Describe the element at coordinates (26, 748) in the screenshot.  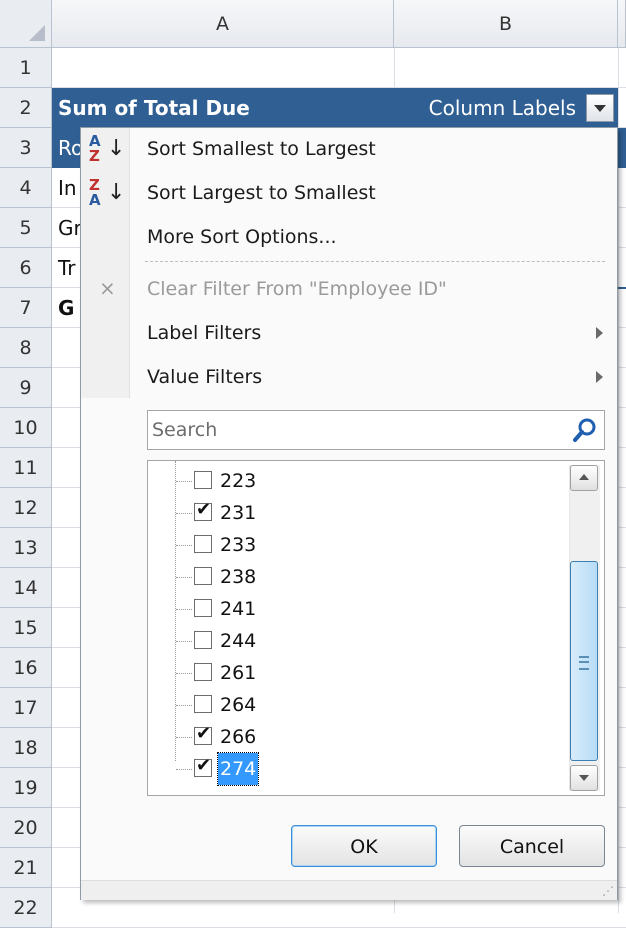
I see `row-header: 18` at that location.